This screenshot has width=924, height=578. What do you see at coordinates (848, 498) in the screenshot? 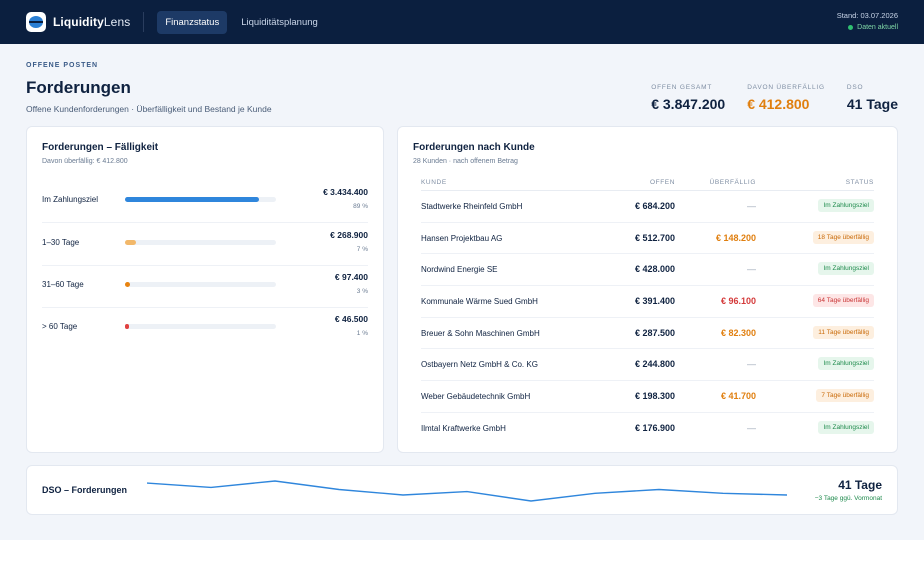
I see `dso-delta: −3 Tage ggü. Vormonat` at bounding box center [848, 498].